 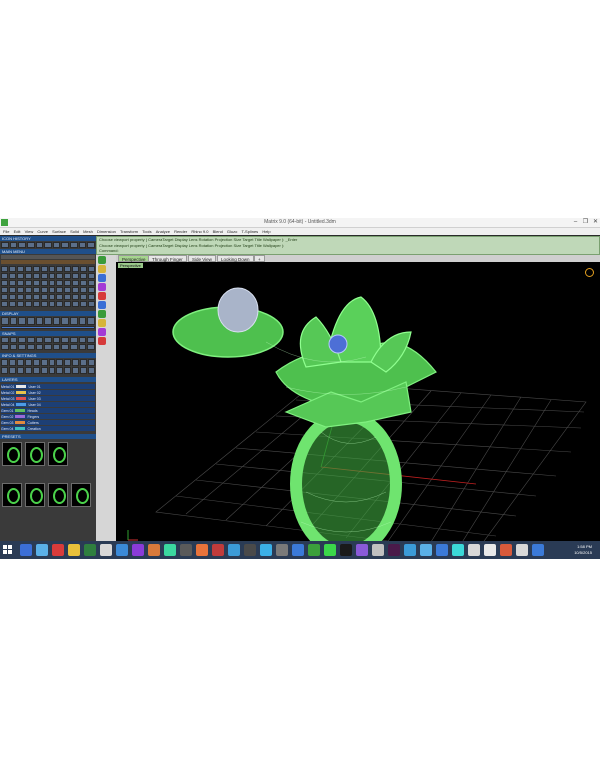 What do you see at coordinates (266, 231) in the screenshot?
I see `menu-help: Help` at bounding box center [266, 231].